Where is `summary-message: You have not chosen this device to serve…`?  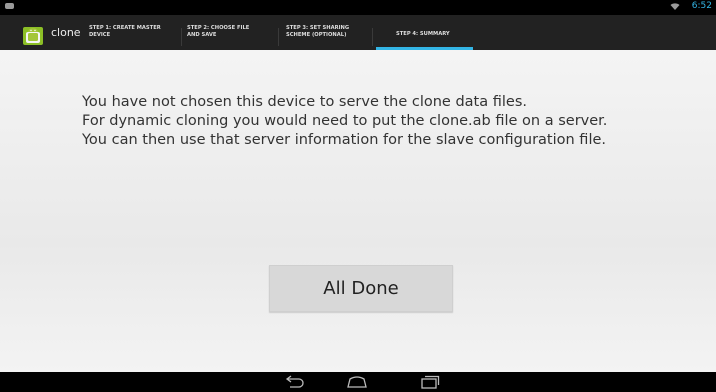 summary-message: You have not chosen this device to serve… is located at coordinates (344, 121).